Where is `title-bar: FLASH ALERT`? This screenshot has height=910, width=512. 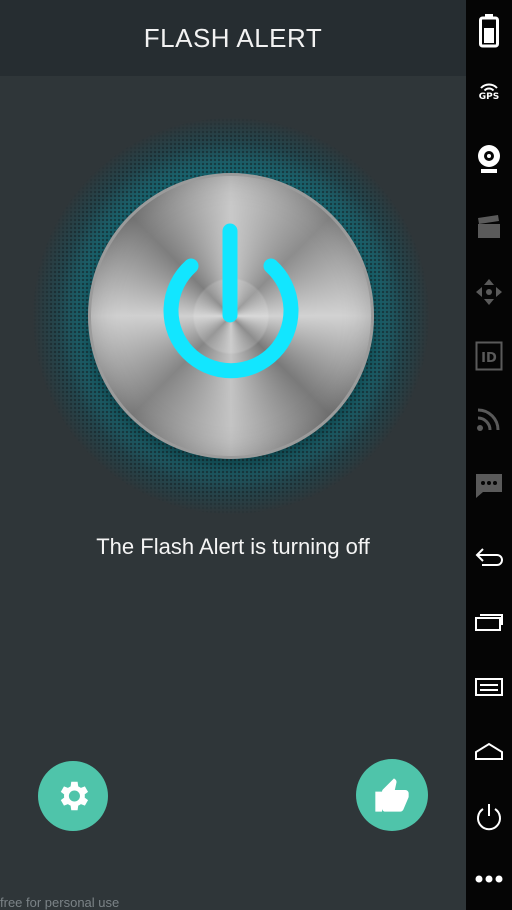
title-bar: FLASH ALERT is located at coordinates (233, 38).